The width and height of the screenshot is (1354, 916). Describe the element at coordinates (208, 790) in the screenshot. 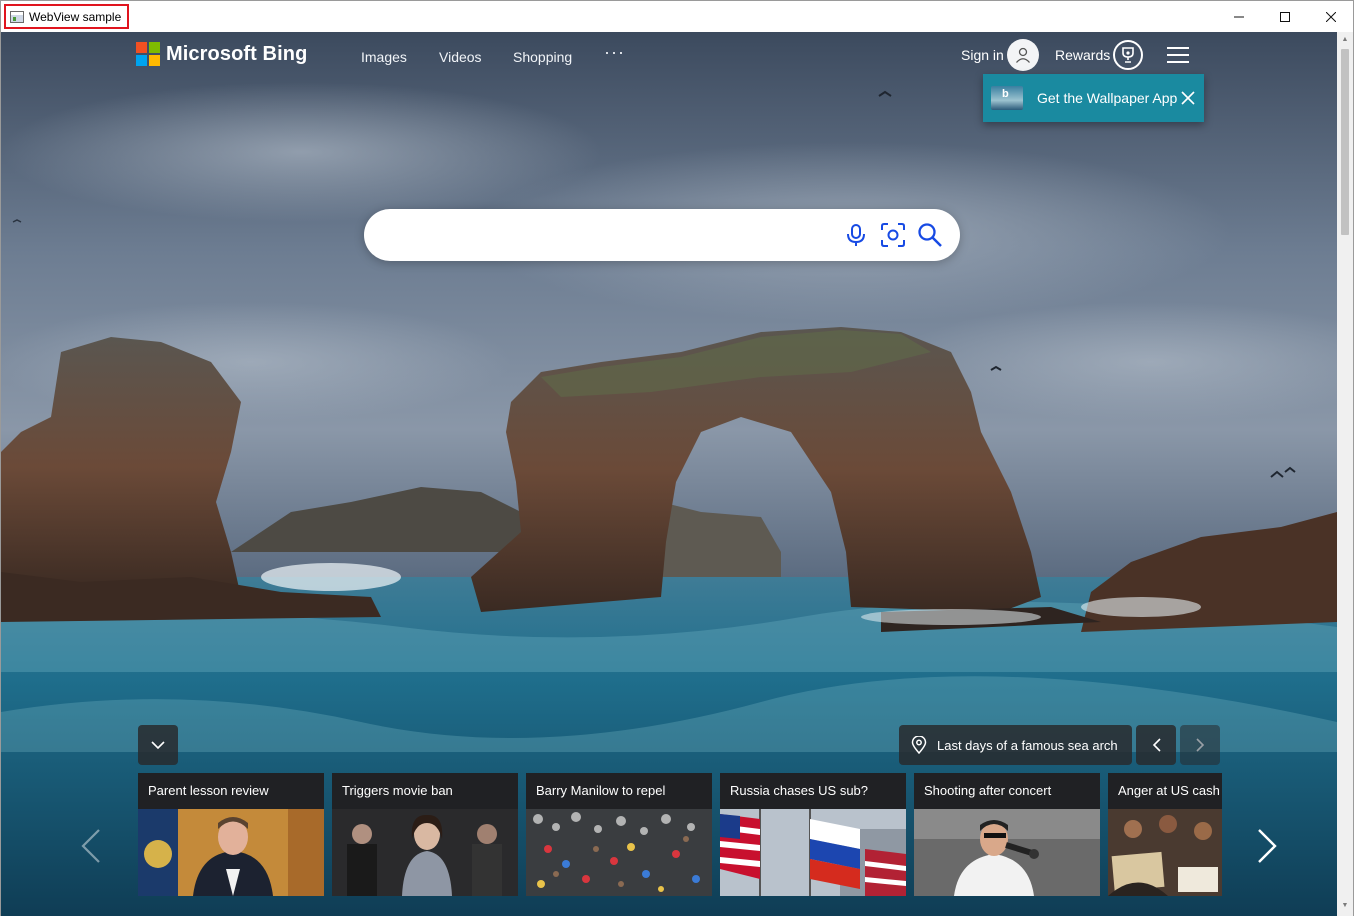

I see `news-card-title: Parent lesson review` at that location.